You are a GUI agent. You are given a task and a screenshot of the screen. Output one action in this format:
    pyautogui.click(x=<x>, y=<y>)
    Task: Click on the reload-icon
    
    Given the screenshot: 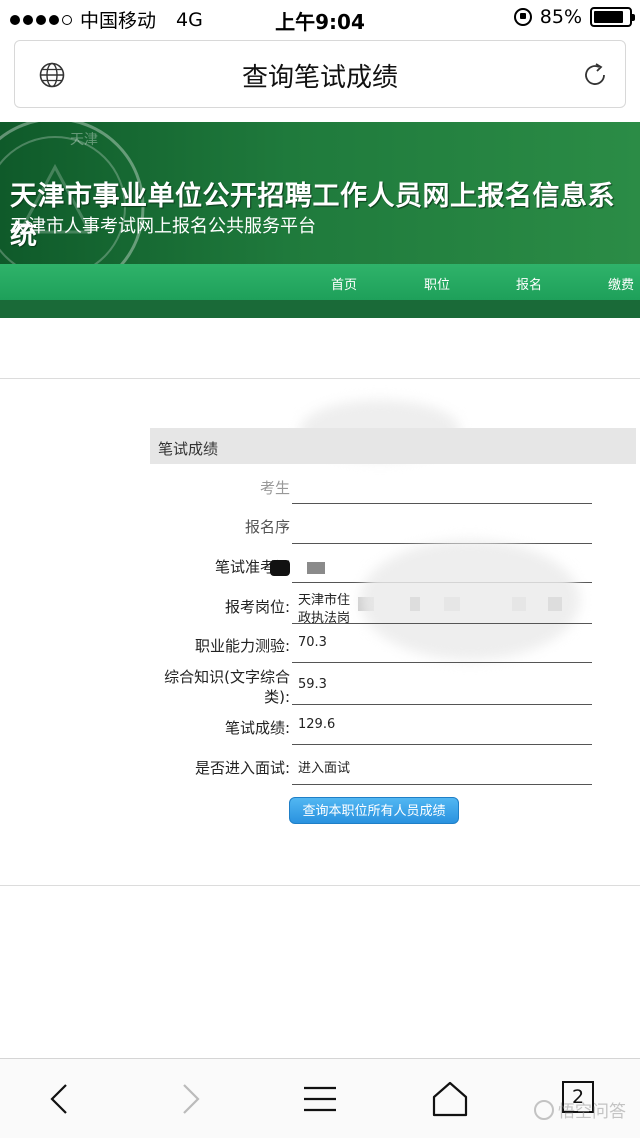 What is the action you would take?
    pyautogui.click(x=595, y=75)
    